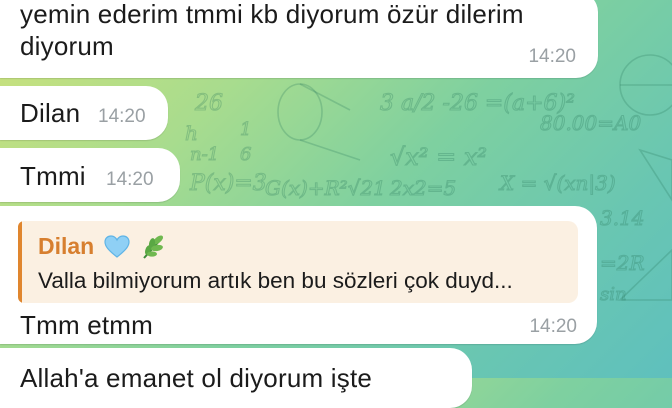 The width and height of the screenshot is (672, 408). I want to click on message-bubble: Dilan 14:20, so click(84, 113).